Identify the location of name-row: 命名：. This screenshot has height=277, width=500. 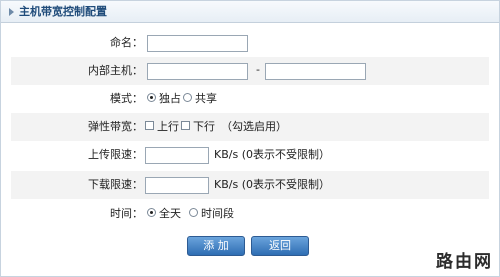
(250, 43).